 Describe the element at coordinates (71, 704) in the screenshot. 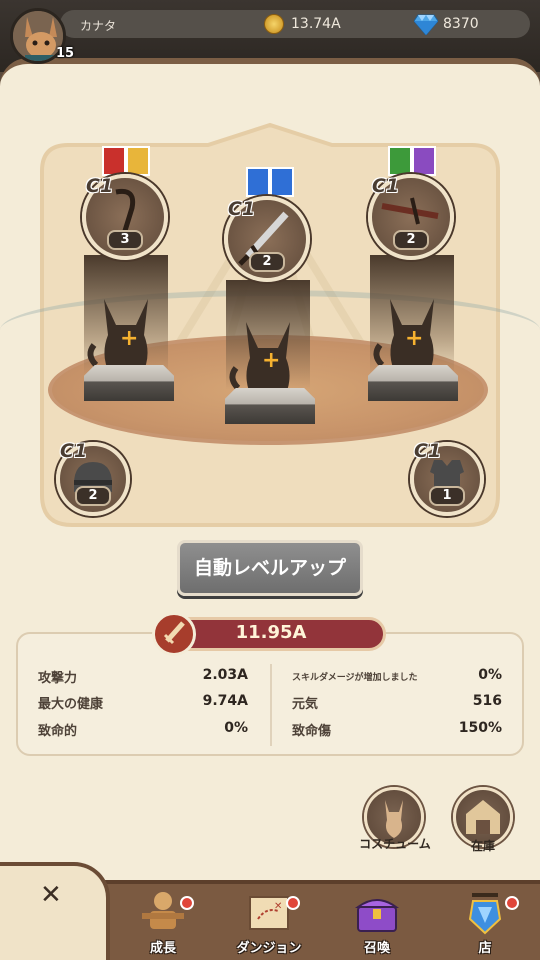

I see `stat-maxhp-label: 最大の健康` at that location.